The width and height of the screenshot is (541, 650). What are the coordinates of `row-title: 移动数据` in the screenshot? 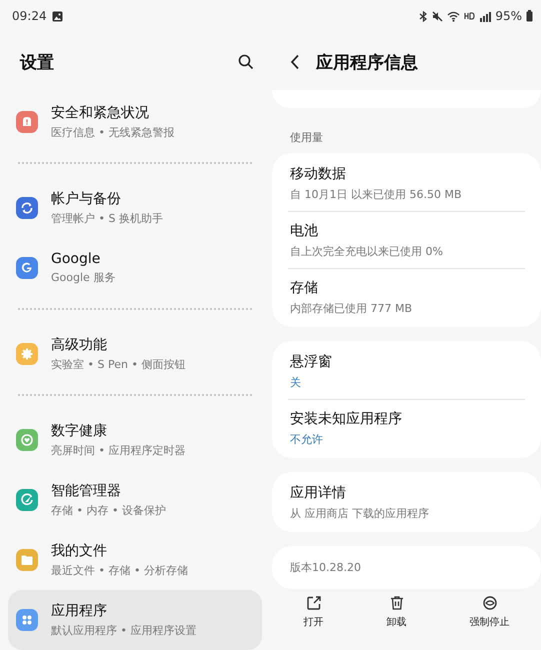 It's located at (318, 173).